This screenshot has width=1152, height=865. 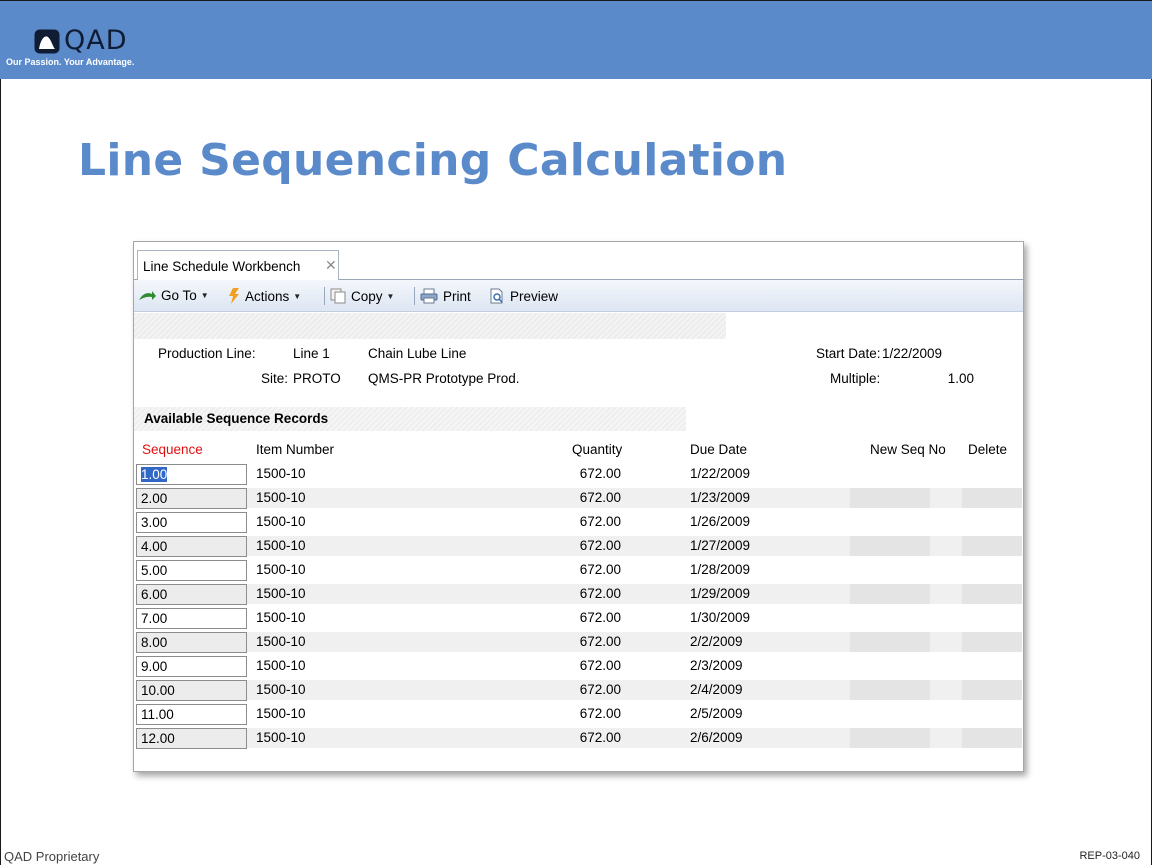 I want to click on preview-button: Preview, so click(x=523, y=296).